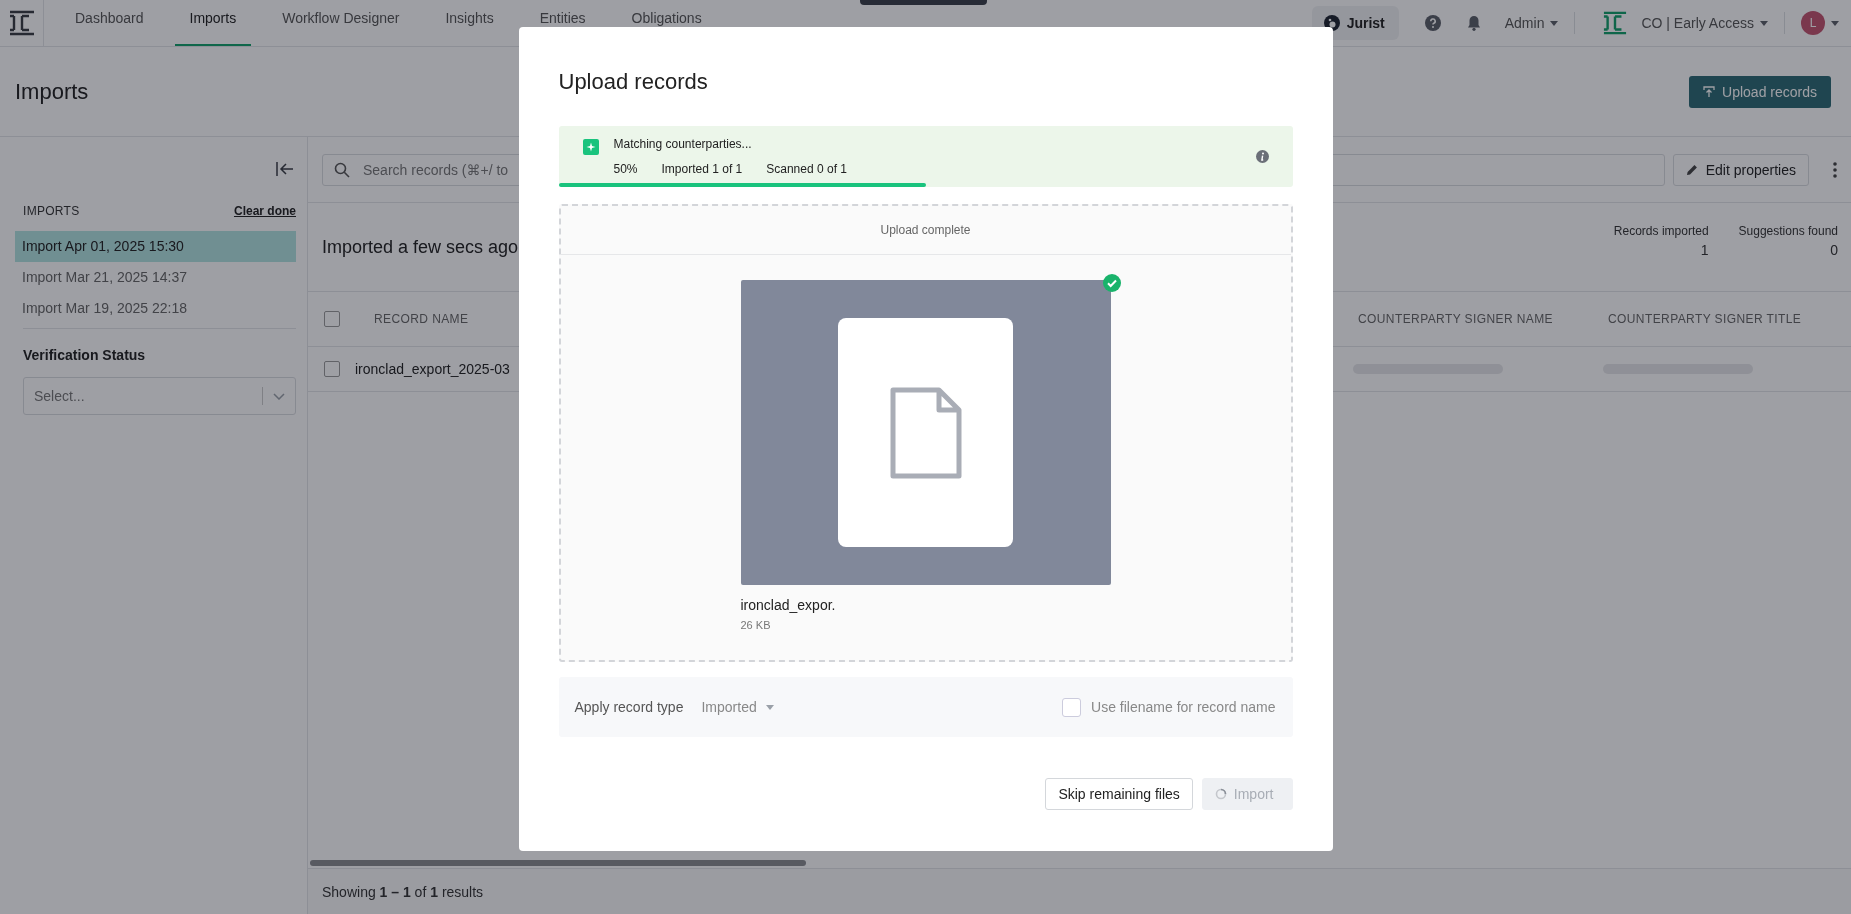  What do you see at coordinates (1432, 23) in the screenshot?
I see `help-icon` at bounding box center [1432, 23].